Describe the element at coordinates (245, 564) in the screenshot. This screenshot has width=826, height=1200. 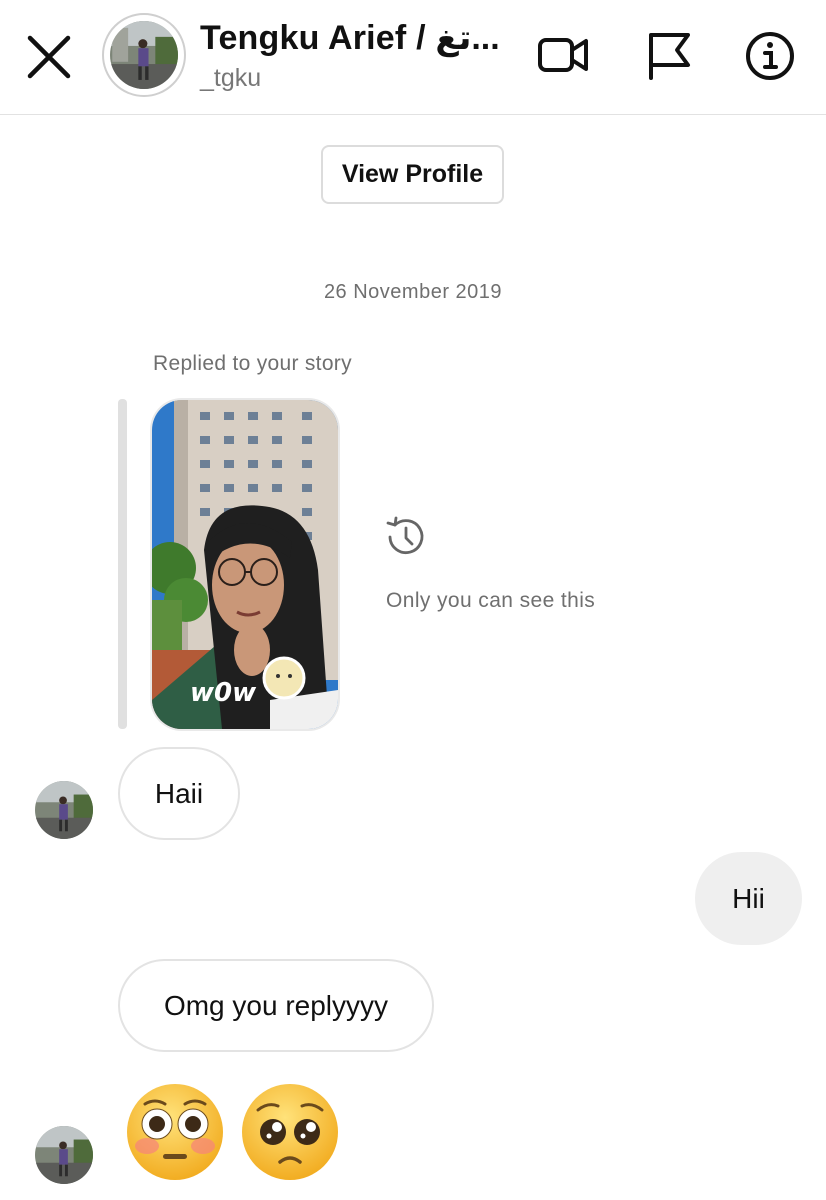
I see `story-thumbnail: w0w` at that location.